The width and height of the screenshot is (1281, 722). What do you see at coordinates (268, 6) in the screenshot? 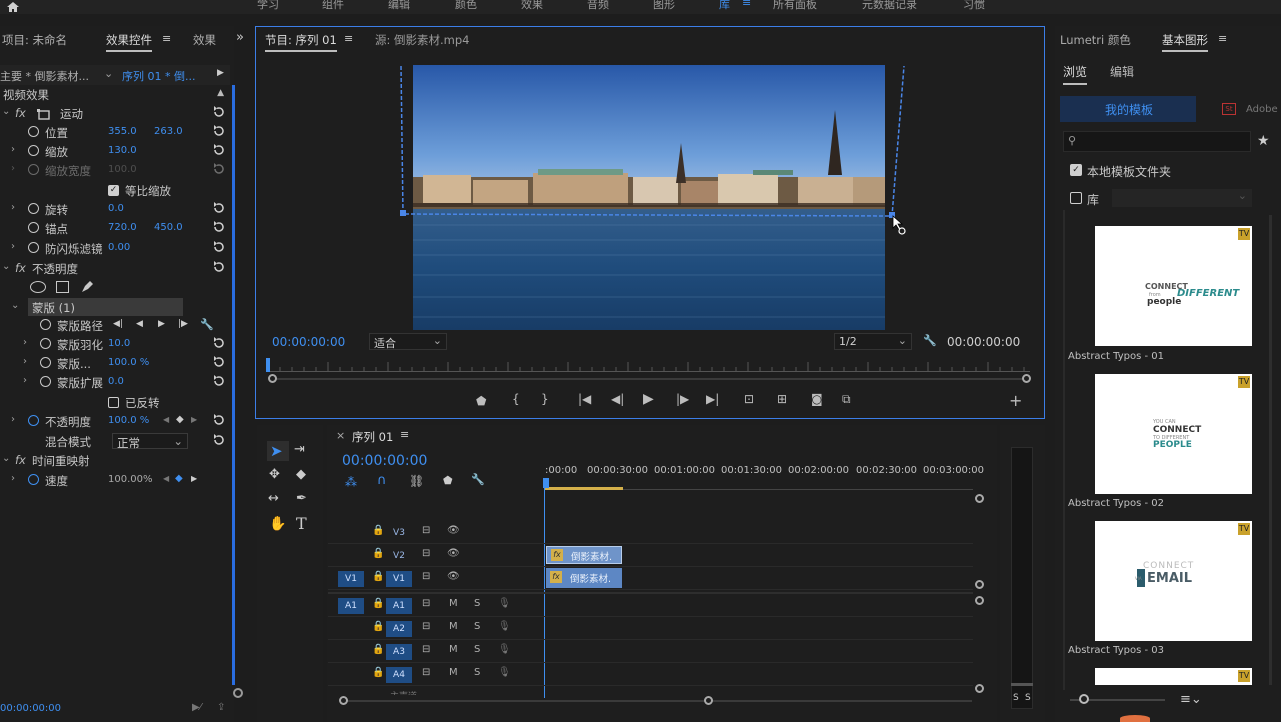
I see `workspace-tab: 学习` at bounding box center [268, 6].